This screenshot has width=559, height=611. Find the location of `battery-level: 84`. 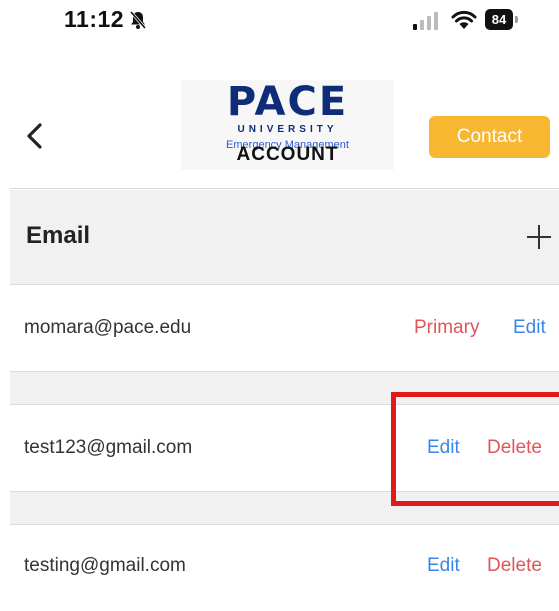

battery-level: 84 is located at coordinates (499, 19).